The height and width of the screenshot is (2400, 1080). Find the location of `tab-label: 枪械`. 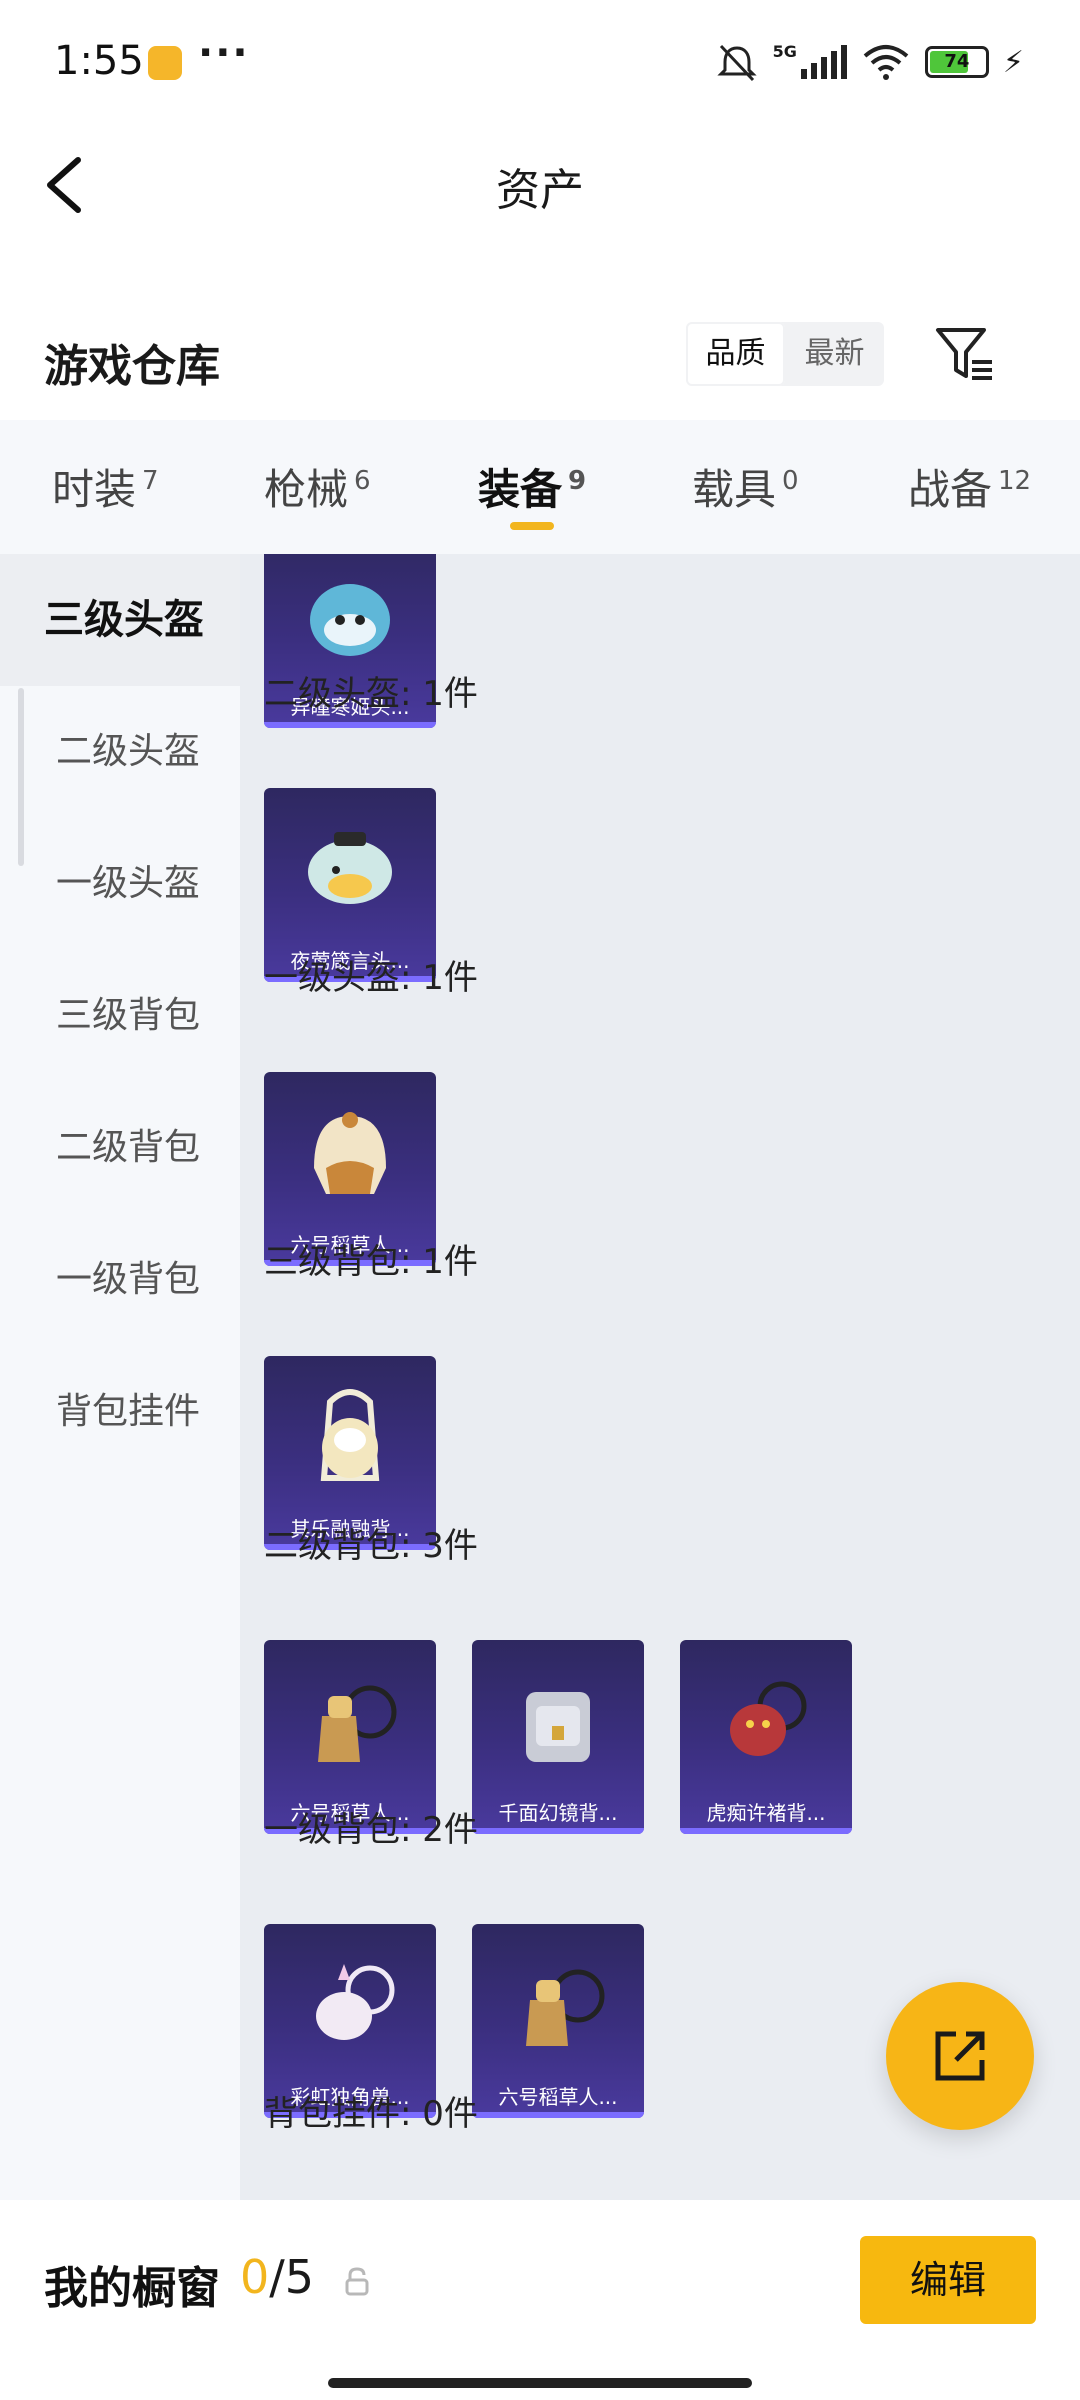

tab-label: 枪械 is located at coordinates (306, 489).